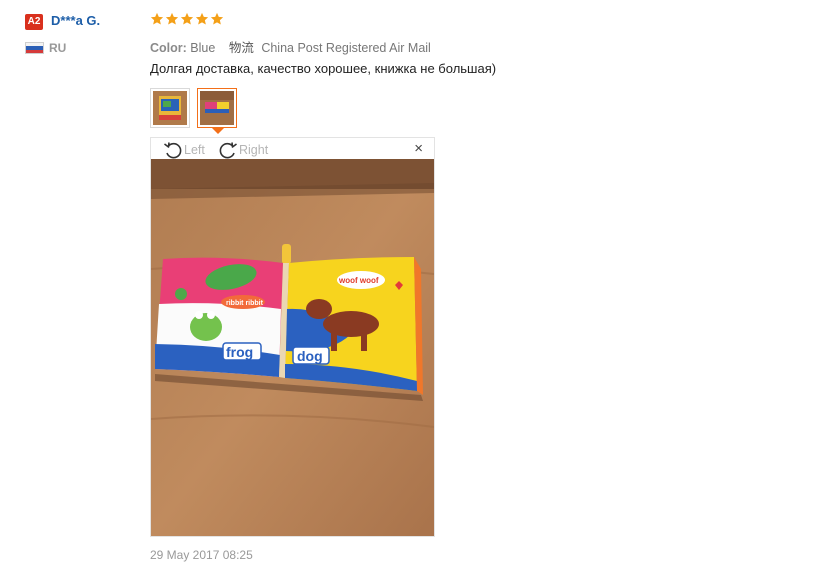 Image resolution: width=829 pixels, height=573 pixels. I want to click on rotate-right-button: Right, so click(242, 150).